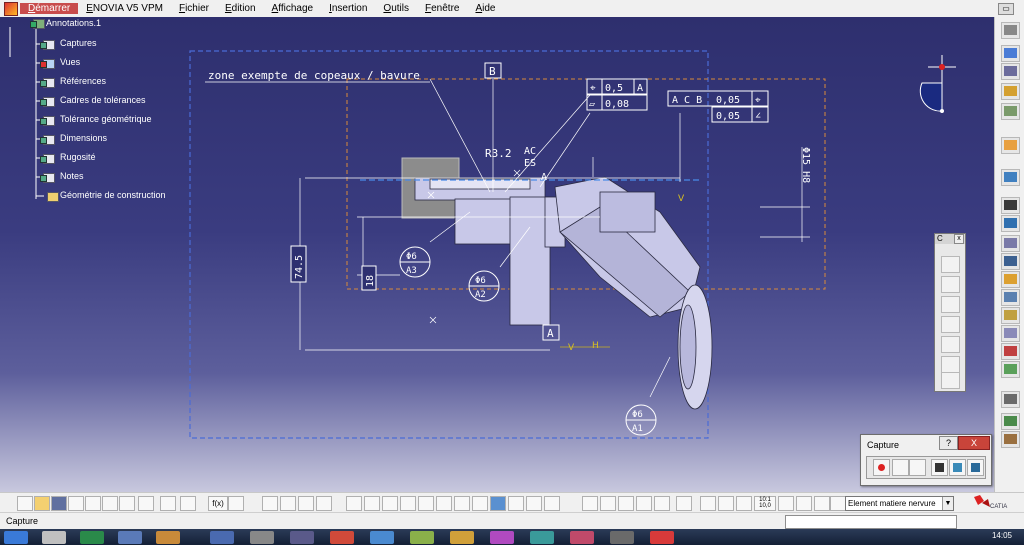  I want to click on rt-pocket-icon, so click(1010, 71).